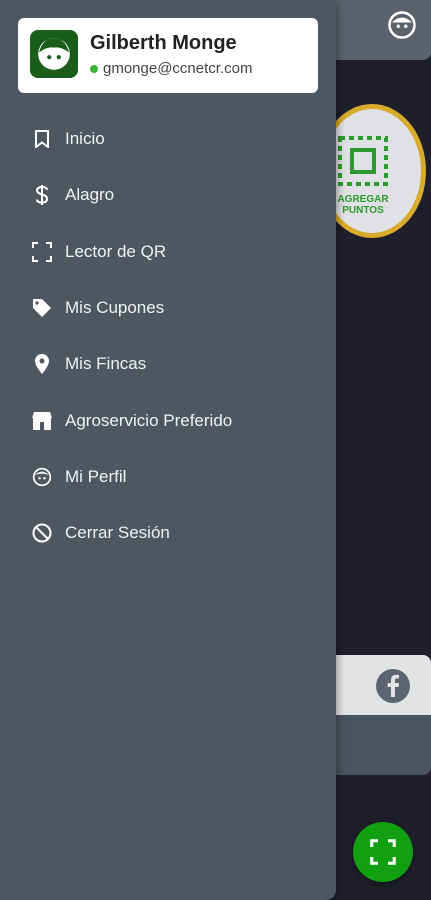  Describe the element at coordinates (168, 477) in the screenshot. I see `menu-item-mi-perfil: Mi Perfil` at that location.